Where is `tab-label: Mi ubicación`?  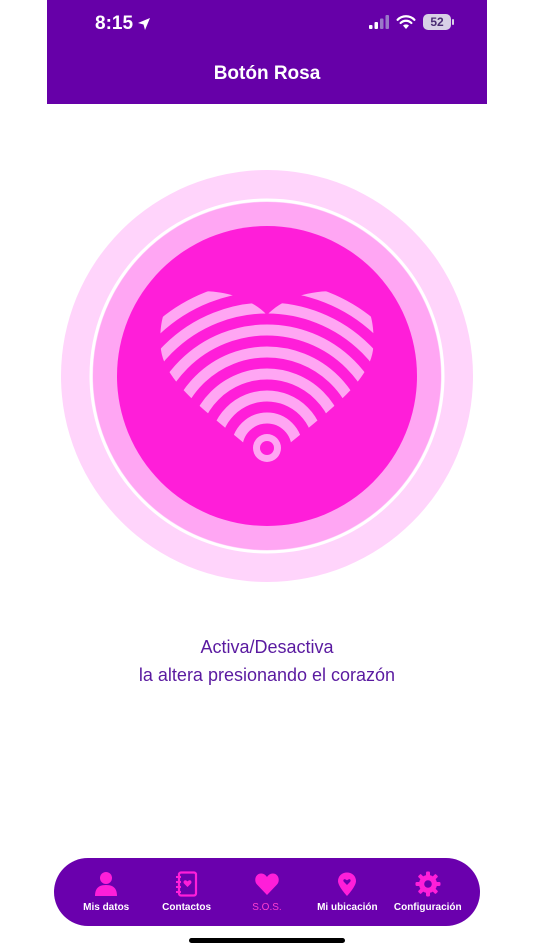
tab-label: Mi ubicación is located at coordinates (347, 907).